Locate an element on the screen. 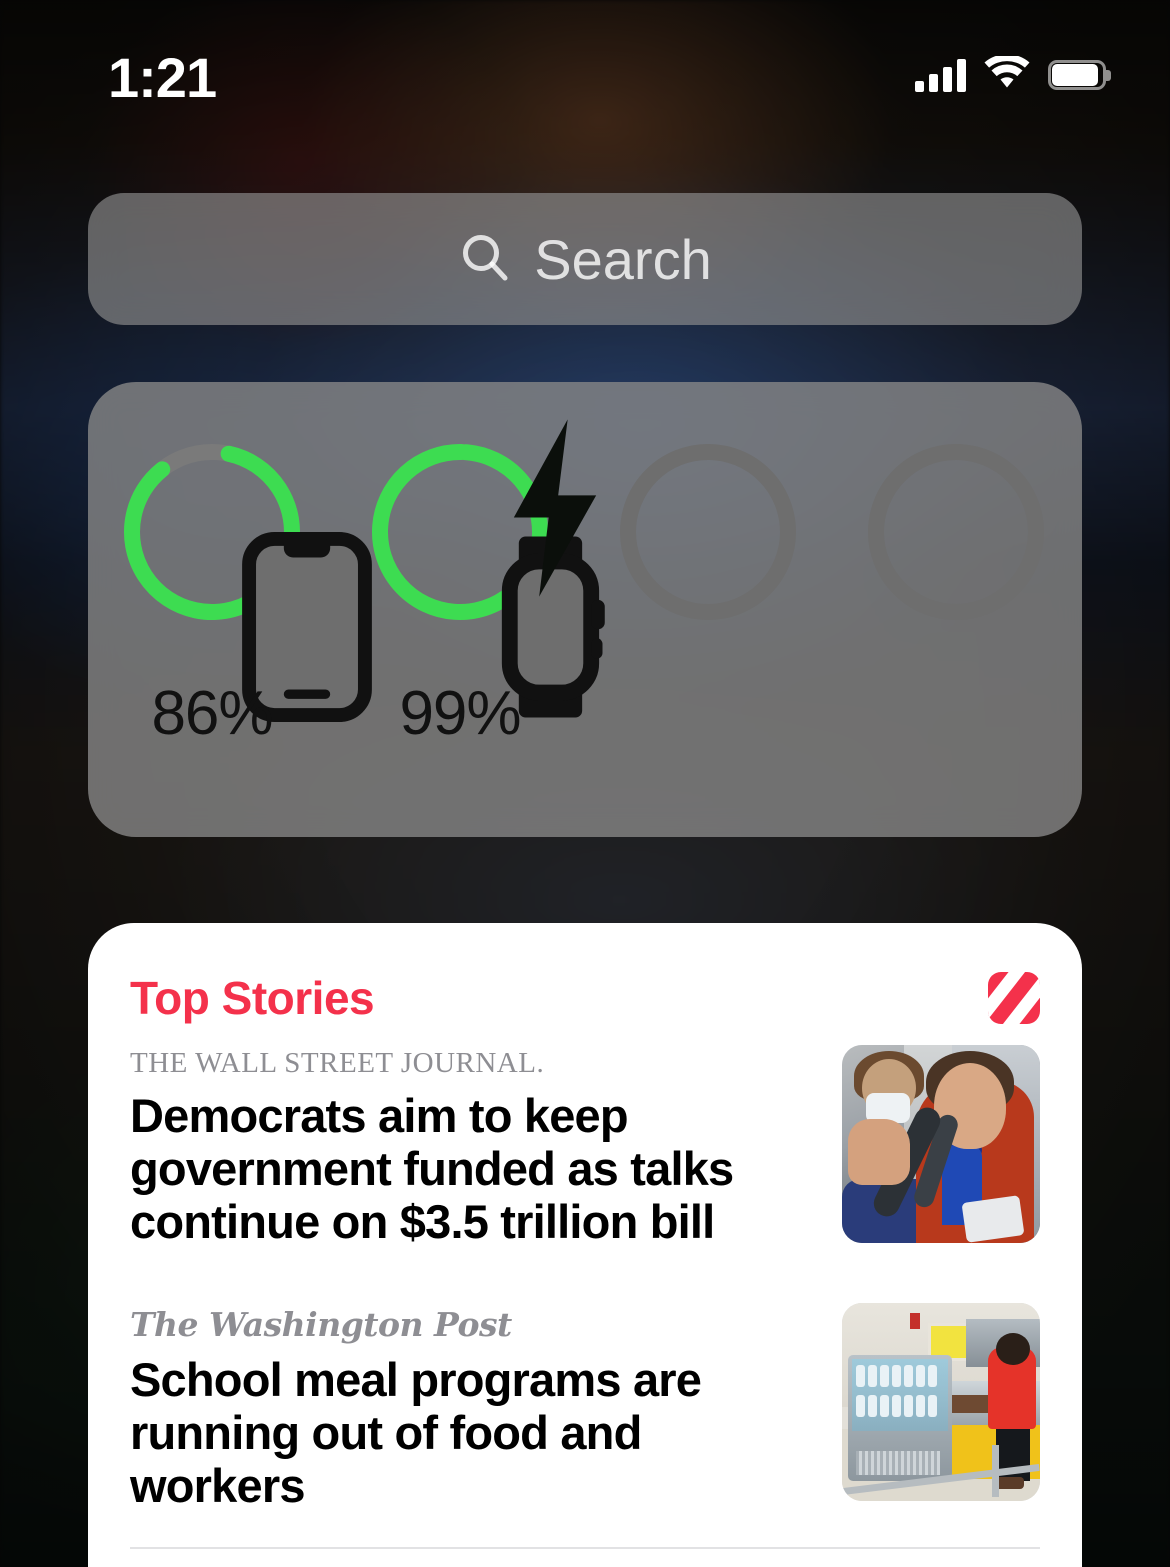 Image resolution: width=1170 pixels, height=1567 pixels. news-widget-header: Top Stories is located at coordinates (585, 998).